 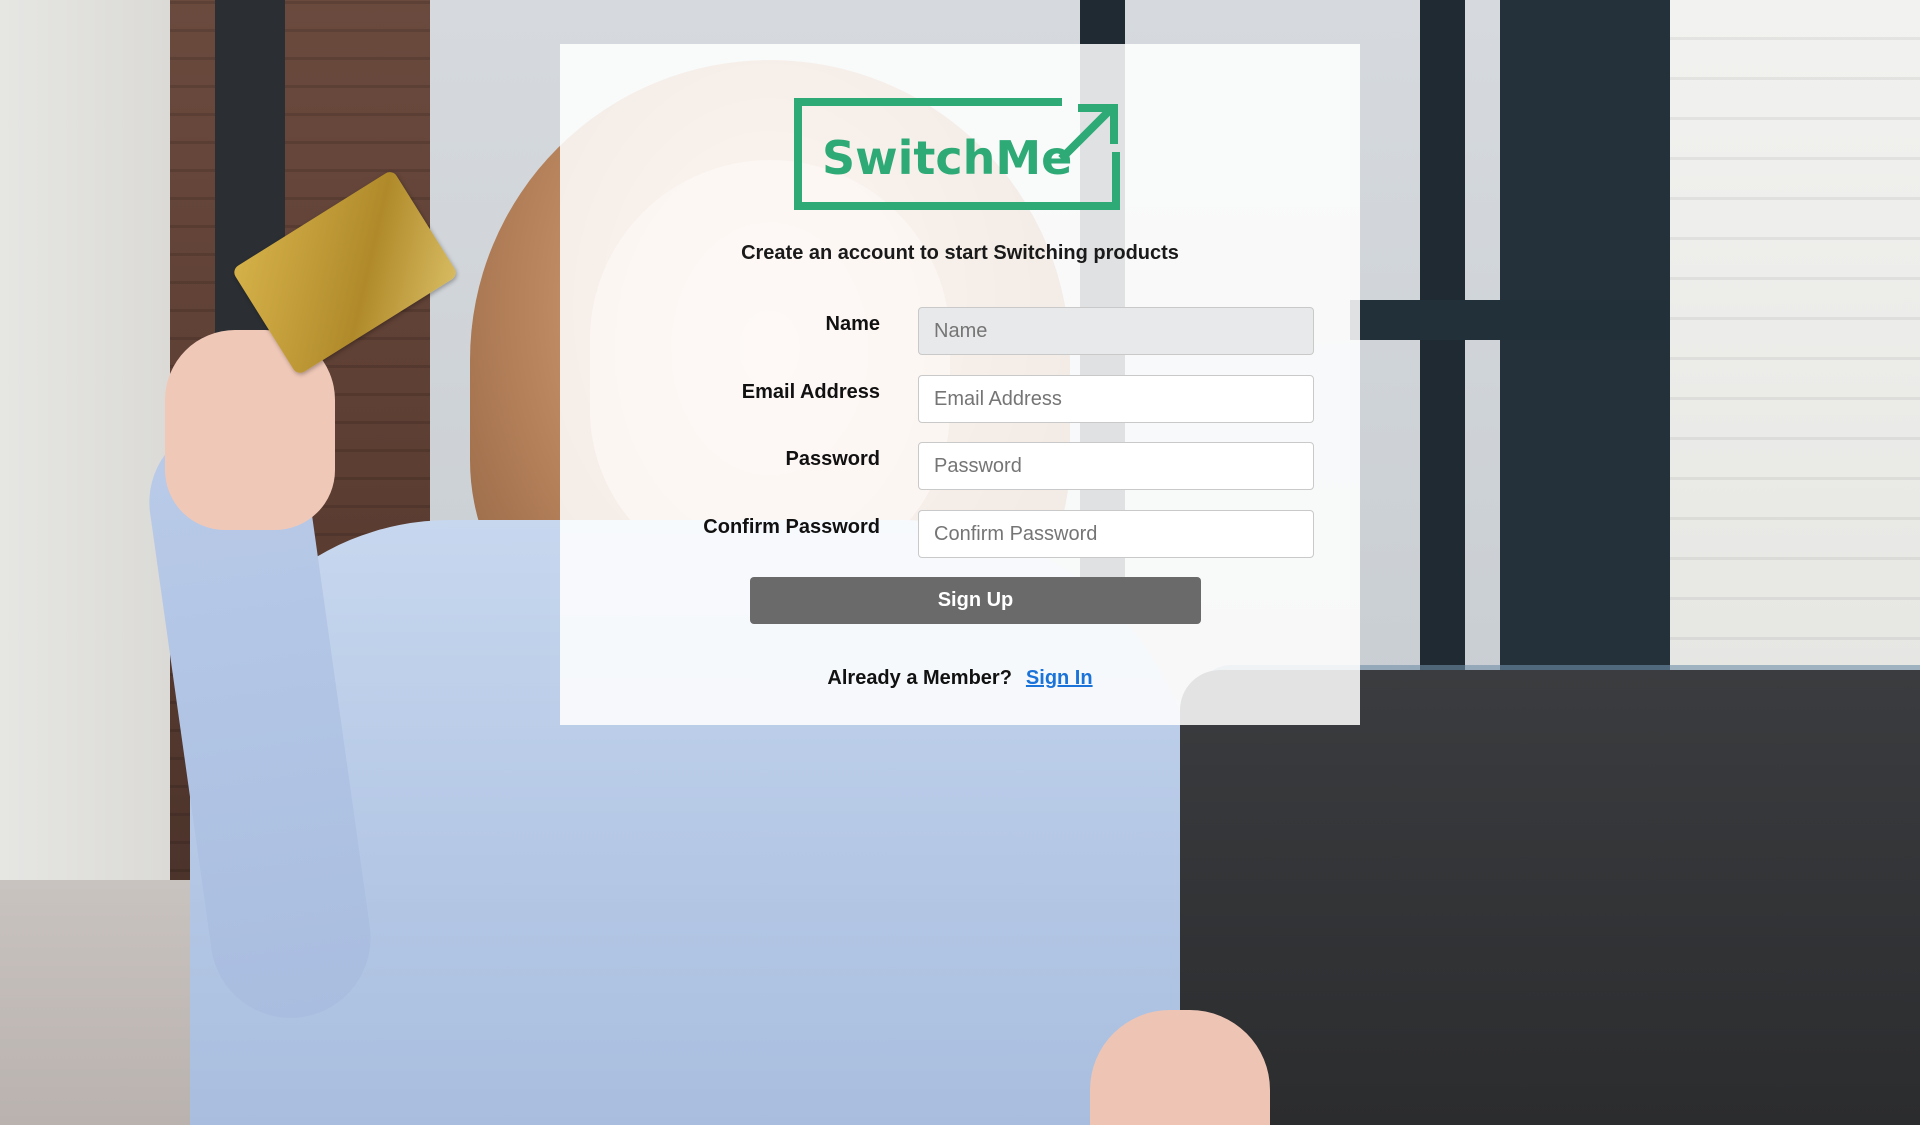 What do you see at coordinates (832, 459) in the screenshot?
I see `password-label: Password` at bounding box center [832, 459].